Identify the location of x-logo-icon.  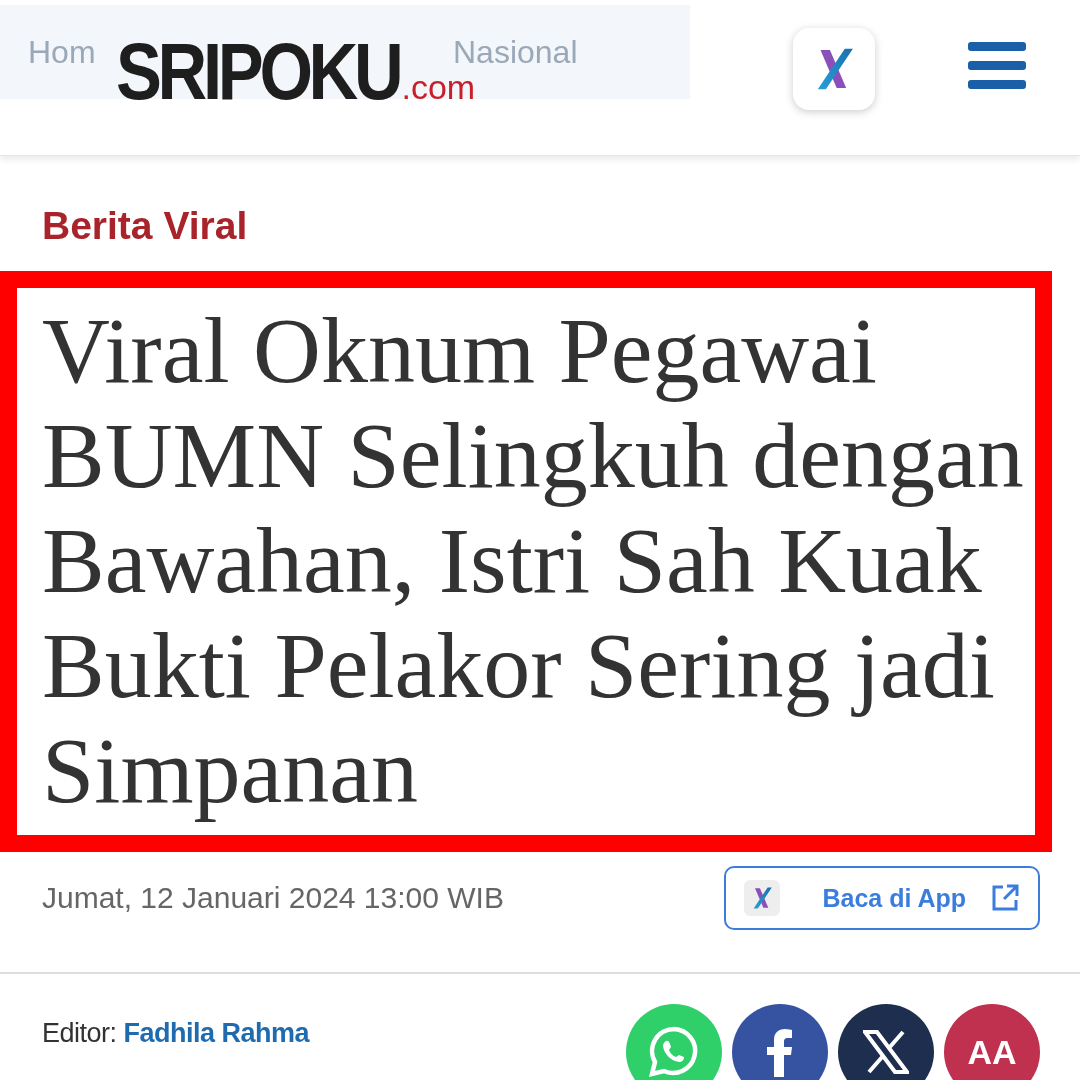
(886, 1052).